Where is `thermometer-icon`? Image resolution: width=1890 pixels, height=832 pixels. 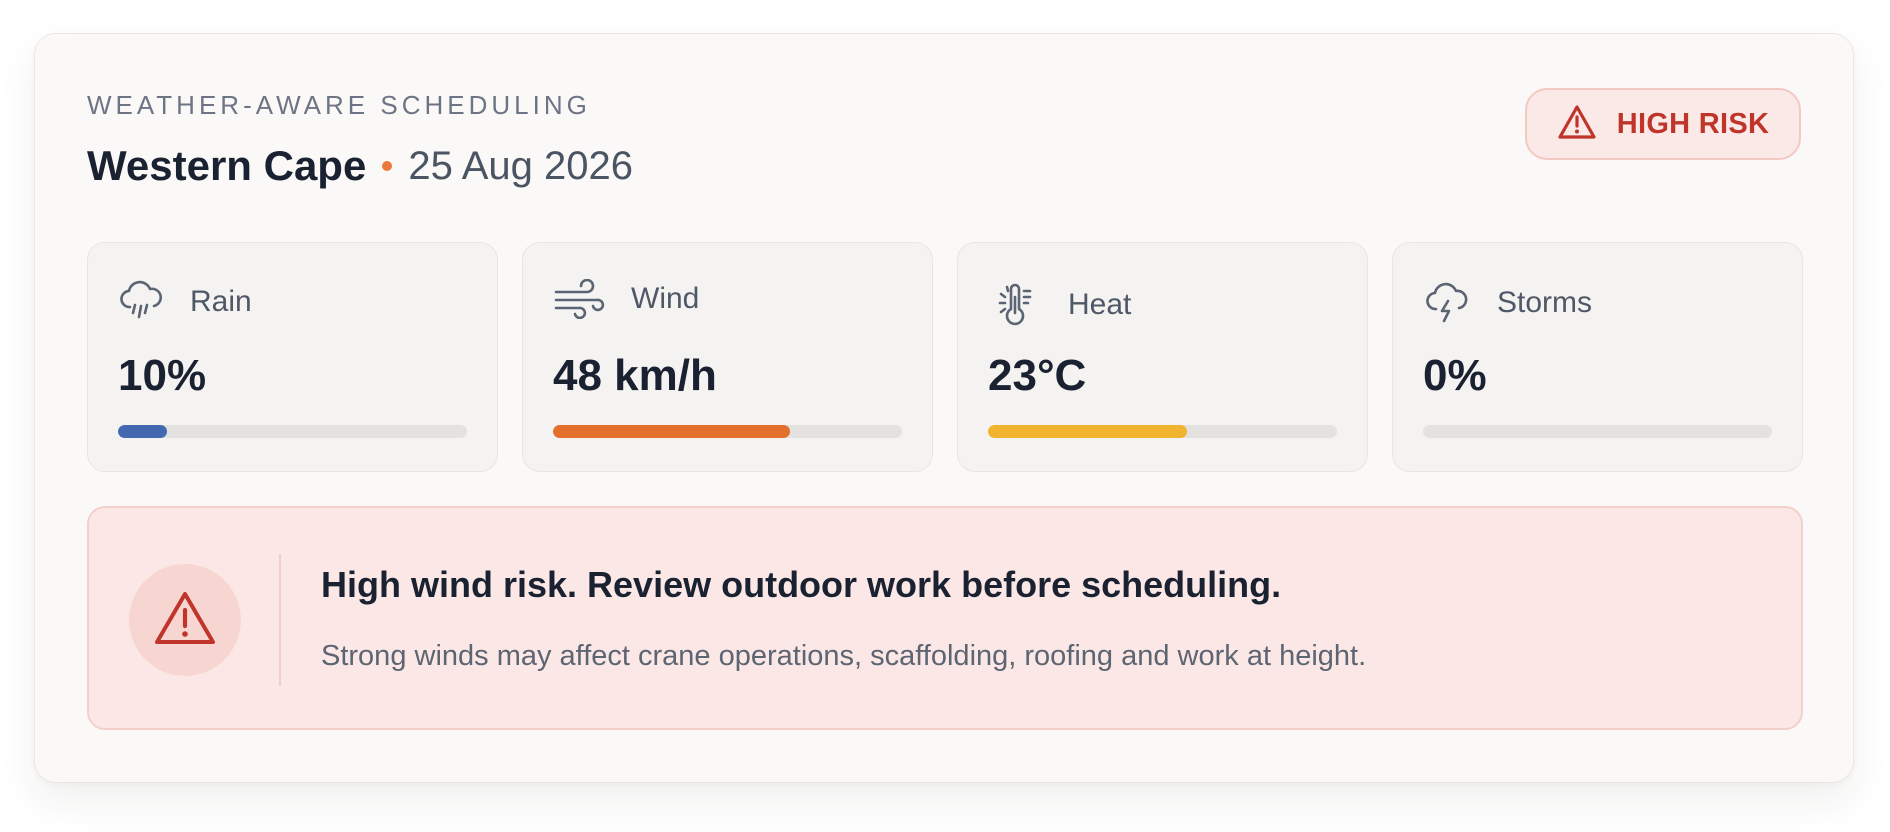 thermometer-icon is located at coordinates (1015, 305).